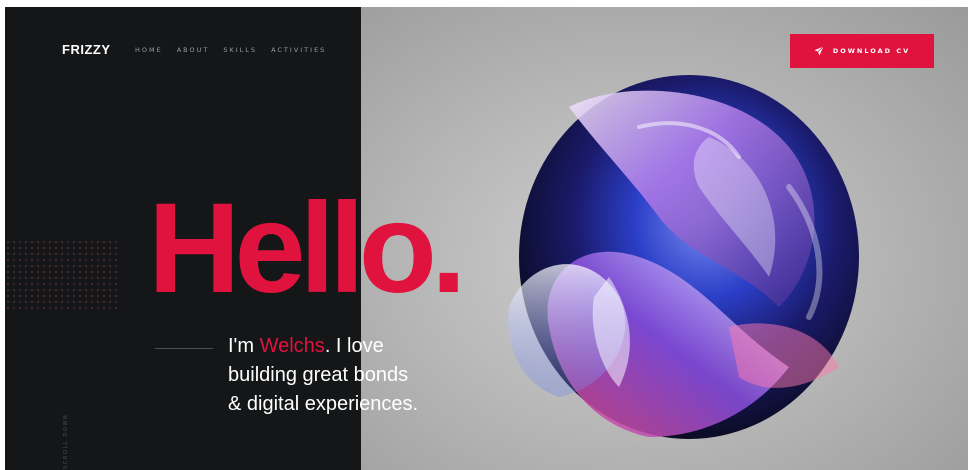  What do you see at coordinates (86, 49) in the screenshot?
I see `brand-logo: FRIZZY` at bounding box center [86, 49].